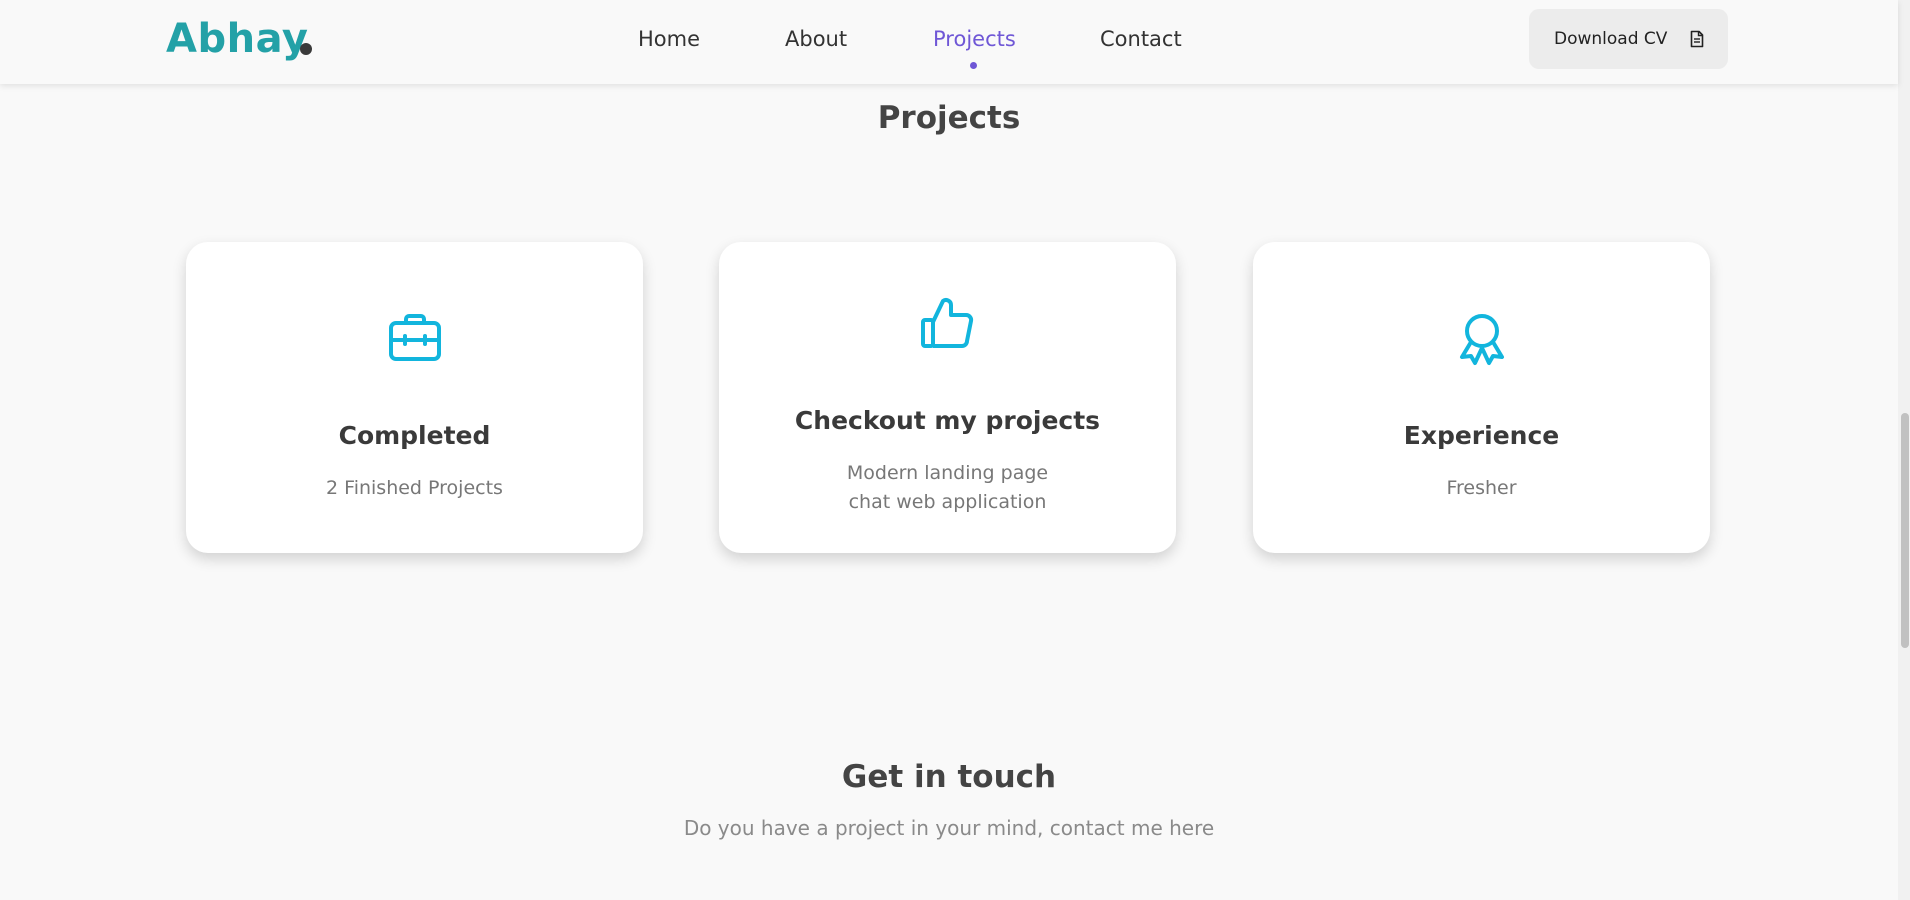 This screenshot has height=900, width=1910. I want to click on download-cv-label: Download CV, so click(1611, 39).